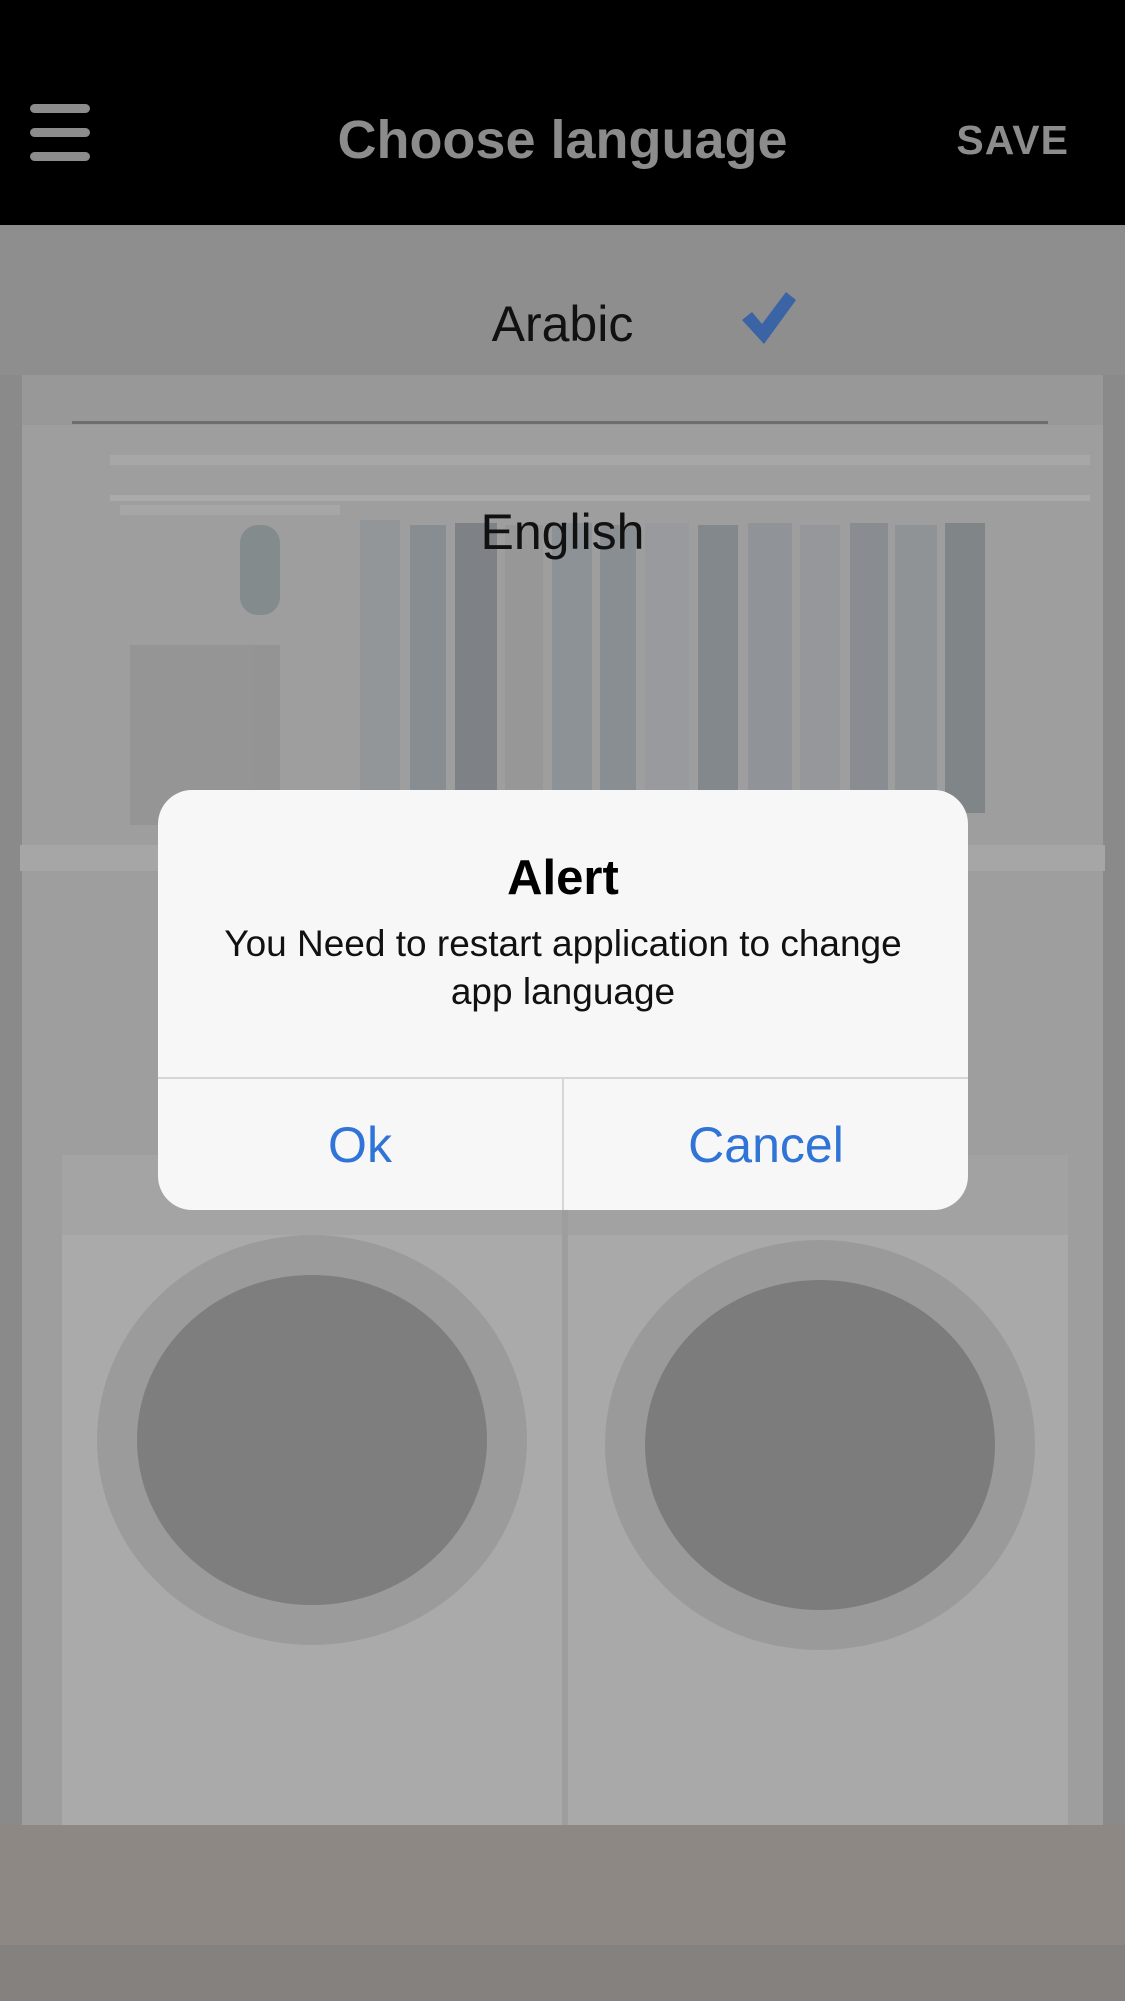 The width and height of the screenshot is (1125, 2001). What do you see at coordinates (766, 1144) in the screenshot?
I see `cancel-button: Cancel` at bounding box center [766, 1144].